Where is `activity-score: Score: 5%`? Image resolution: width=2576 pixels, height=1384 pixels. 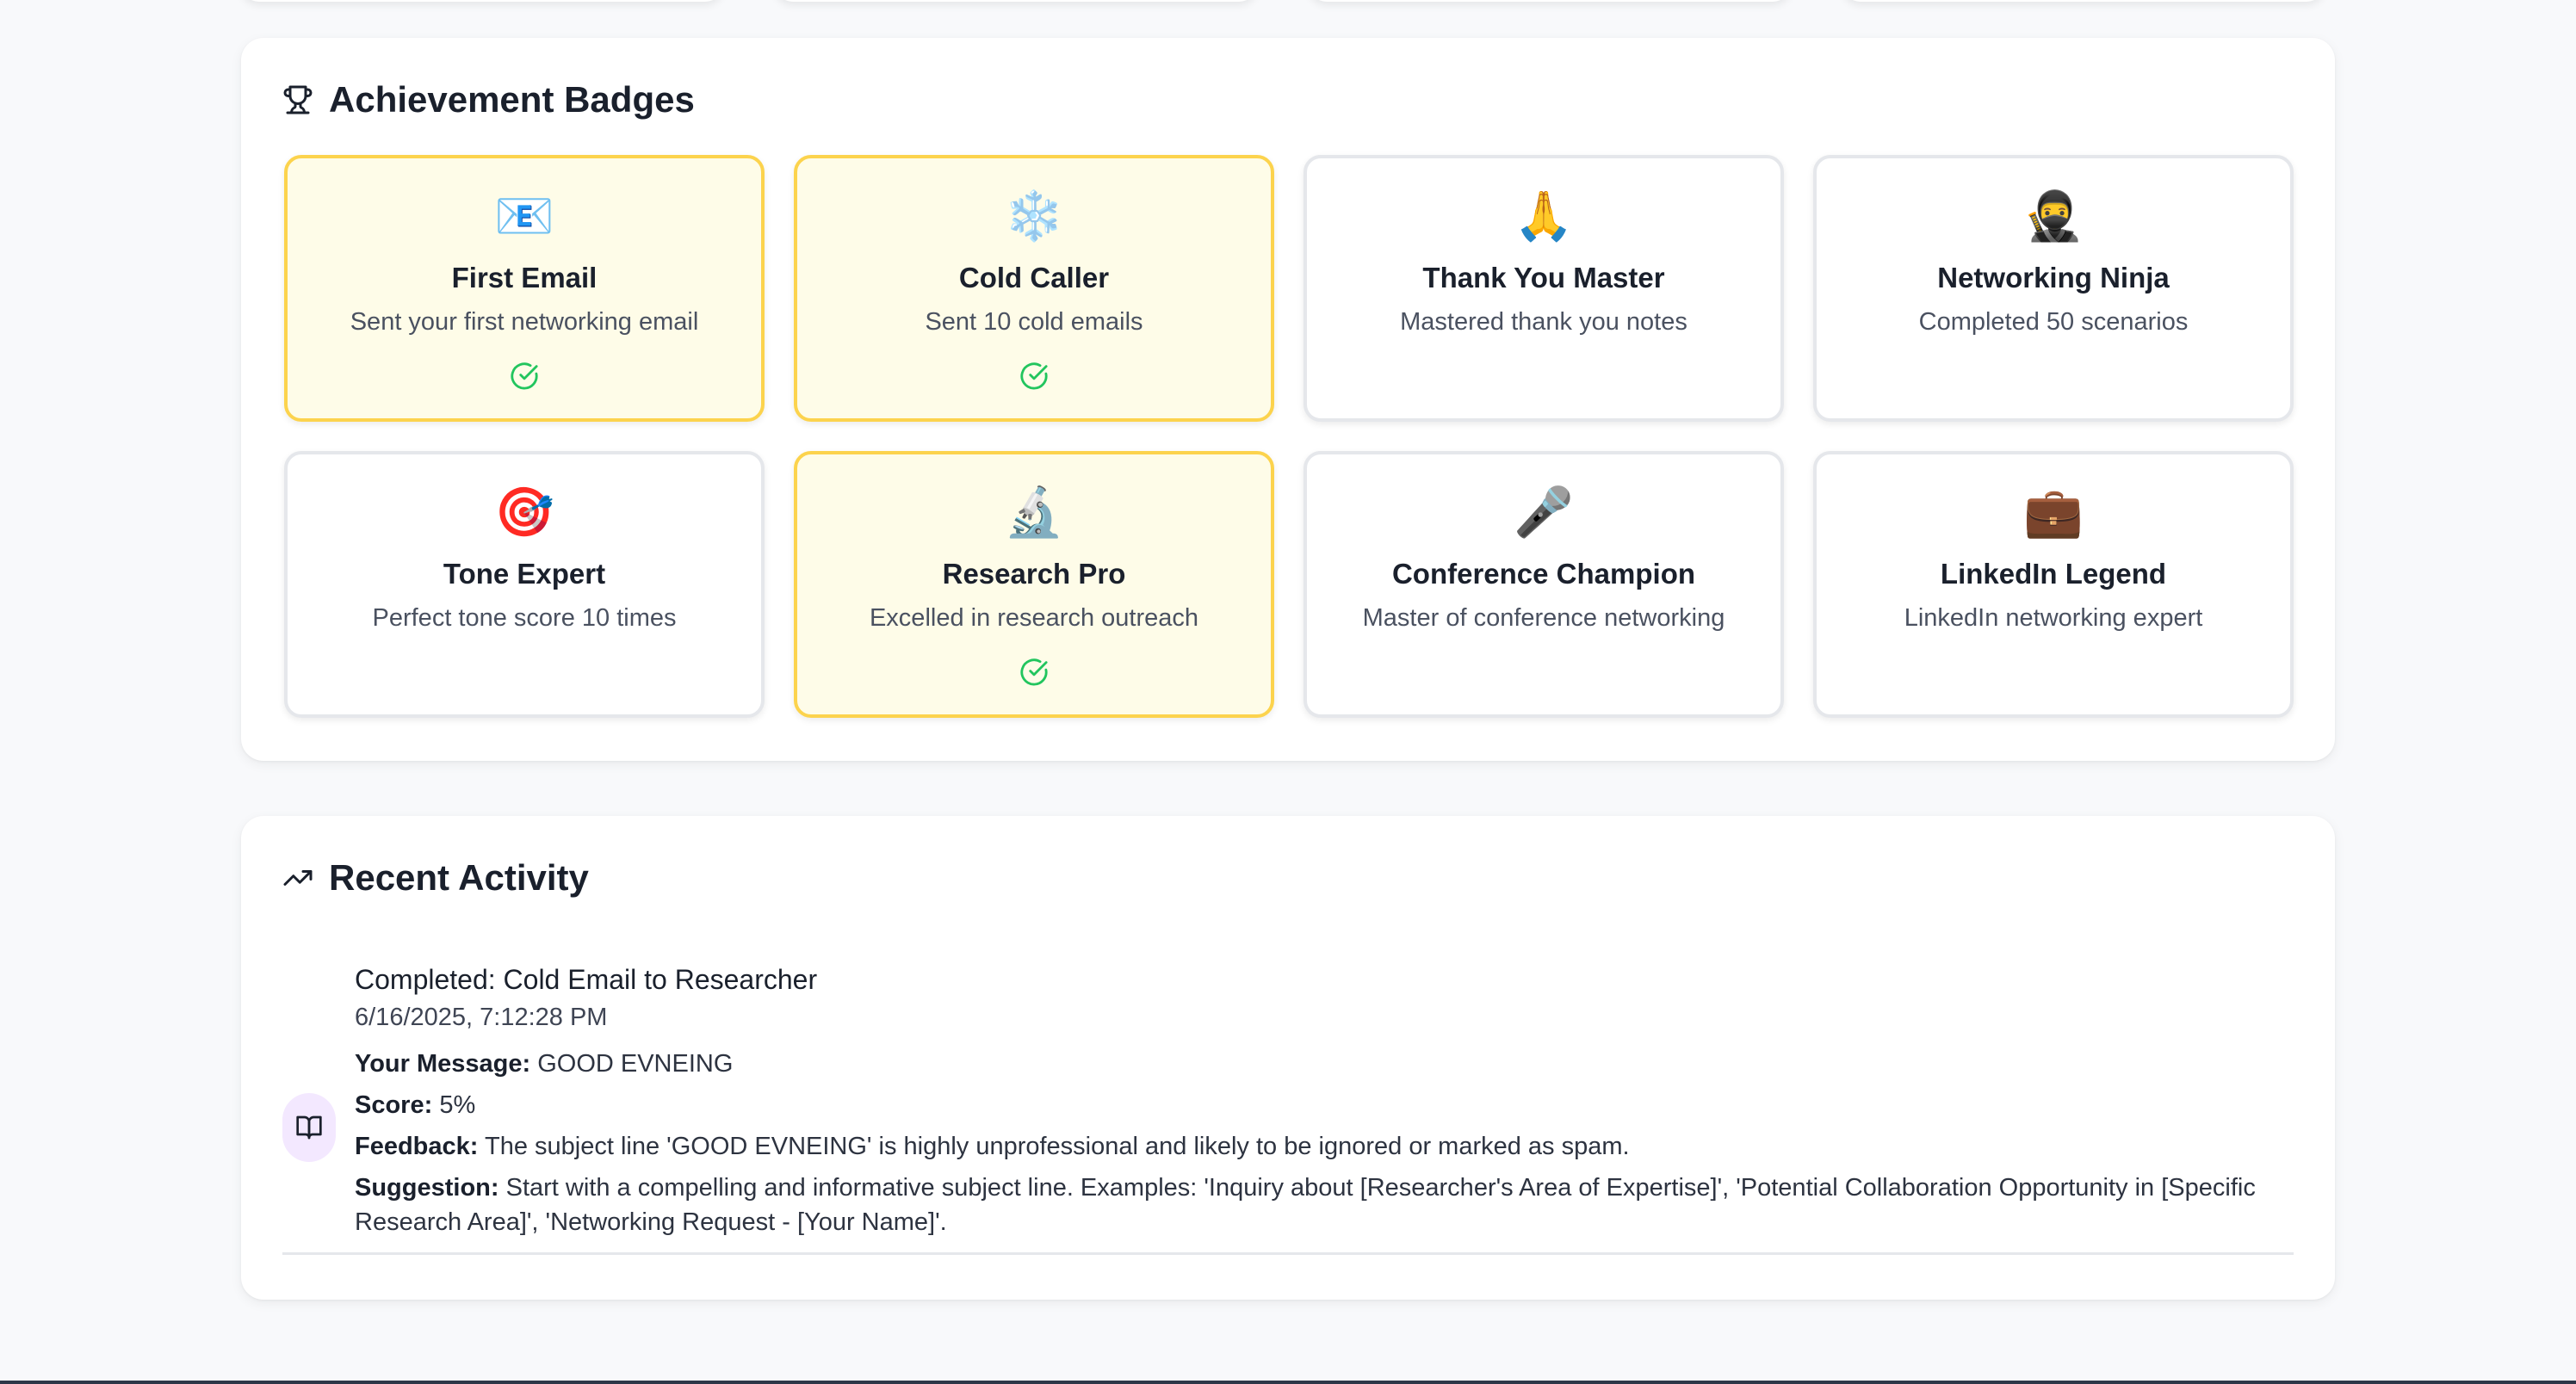 activity-score: Score: 5% is located at coordinates (1324, 1105).